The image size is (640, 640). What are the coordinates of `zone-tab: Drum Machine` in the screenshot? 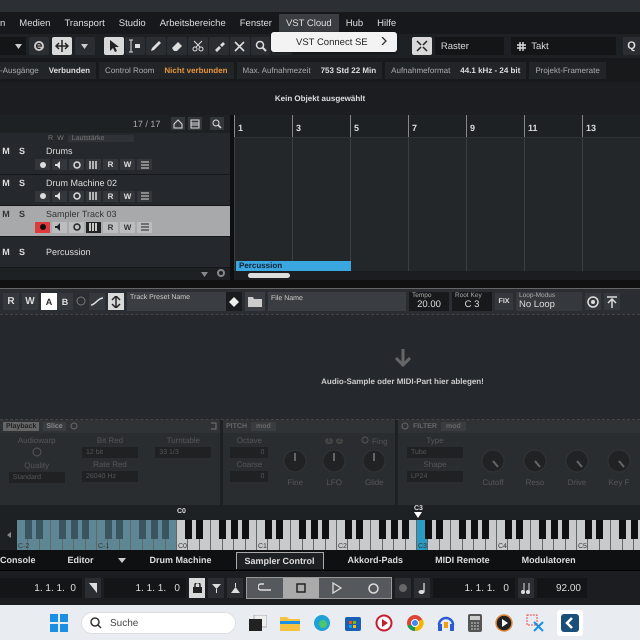 It's located at (181, 560).